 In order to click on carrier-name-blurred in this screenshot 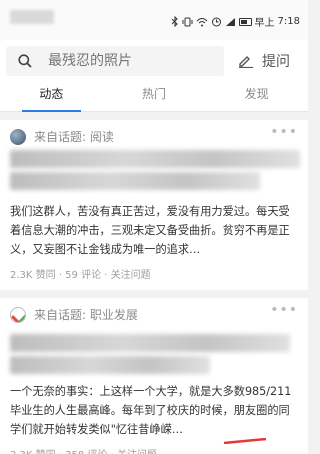, I will do `click(32, 17)`.